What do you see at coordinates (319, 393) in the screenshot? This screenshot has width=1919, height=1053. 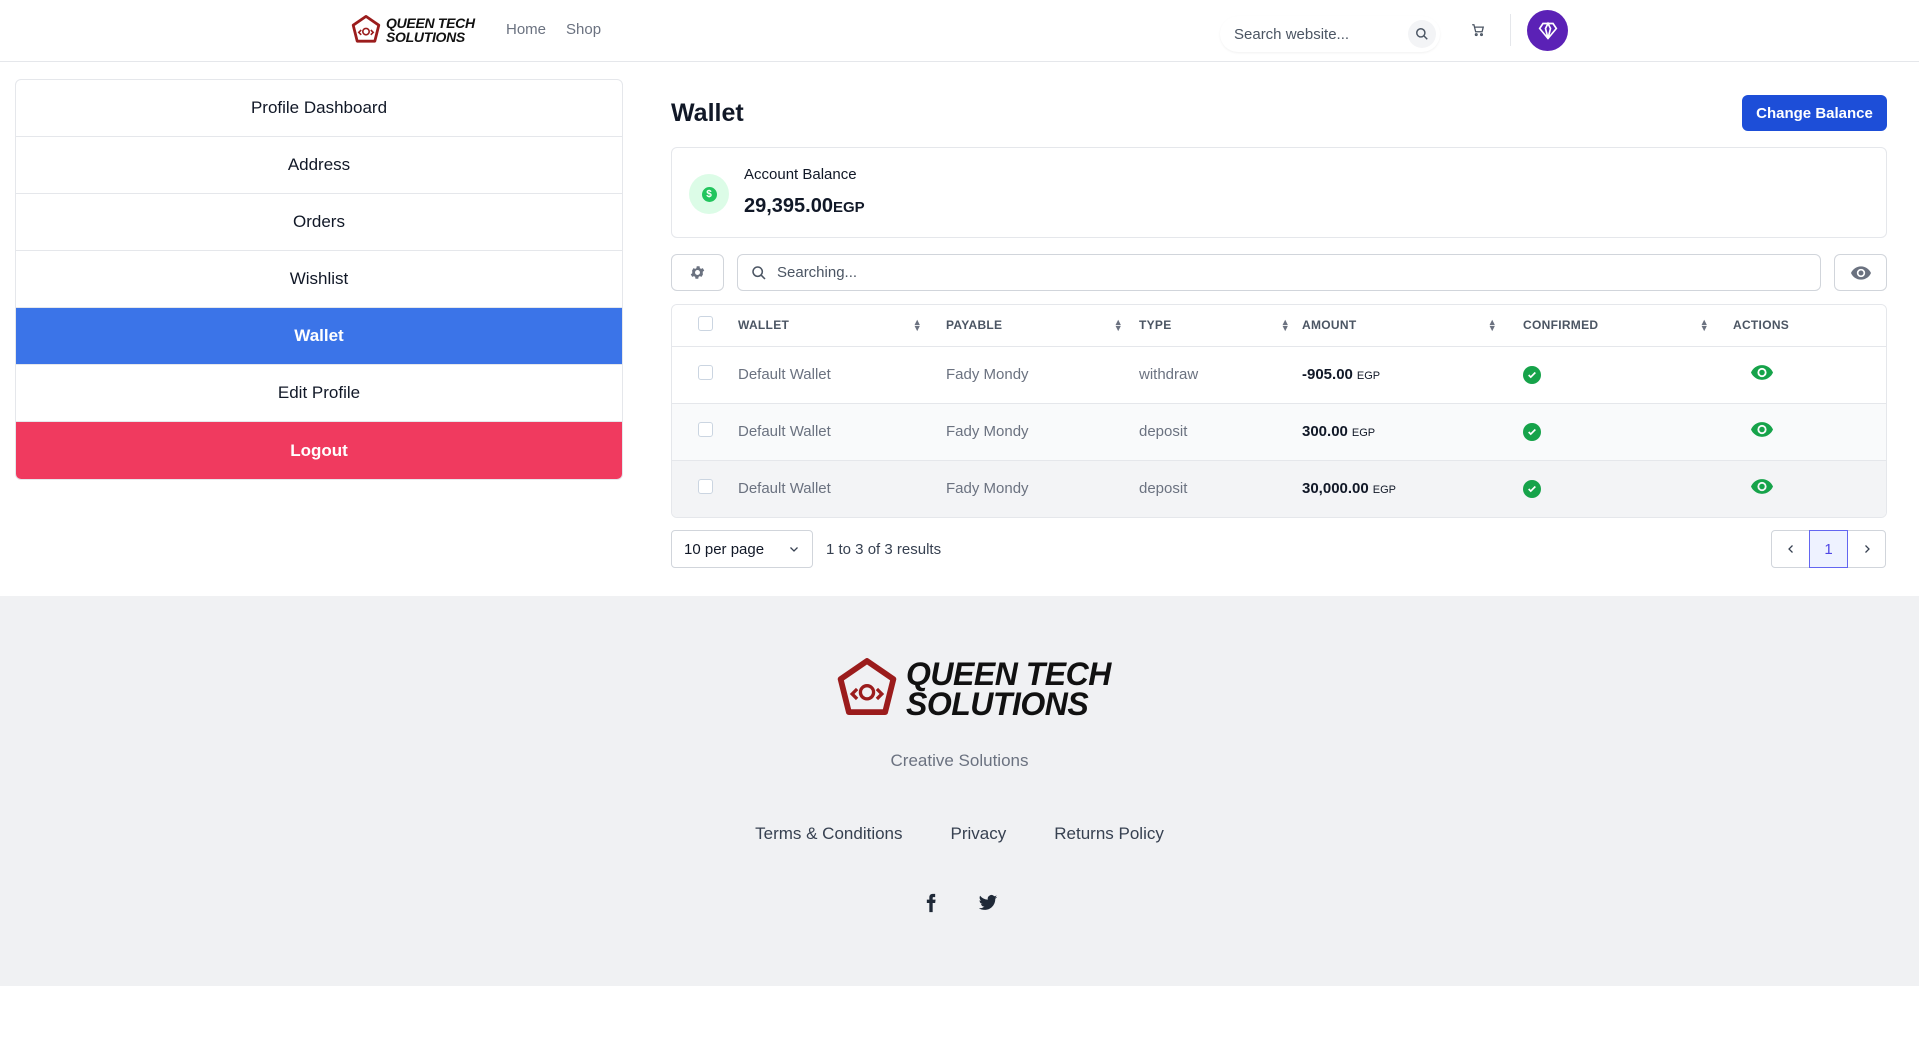 I see `sidebar-item-edit-profile: Edit Profile` at bounding box center [319, 393].